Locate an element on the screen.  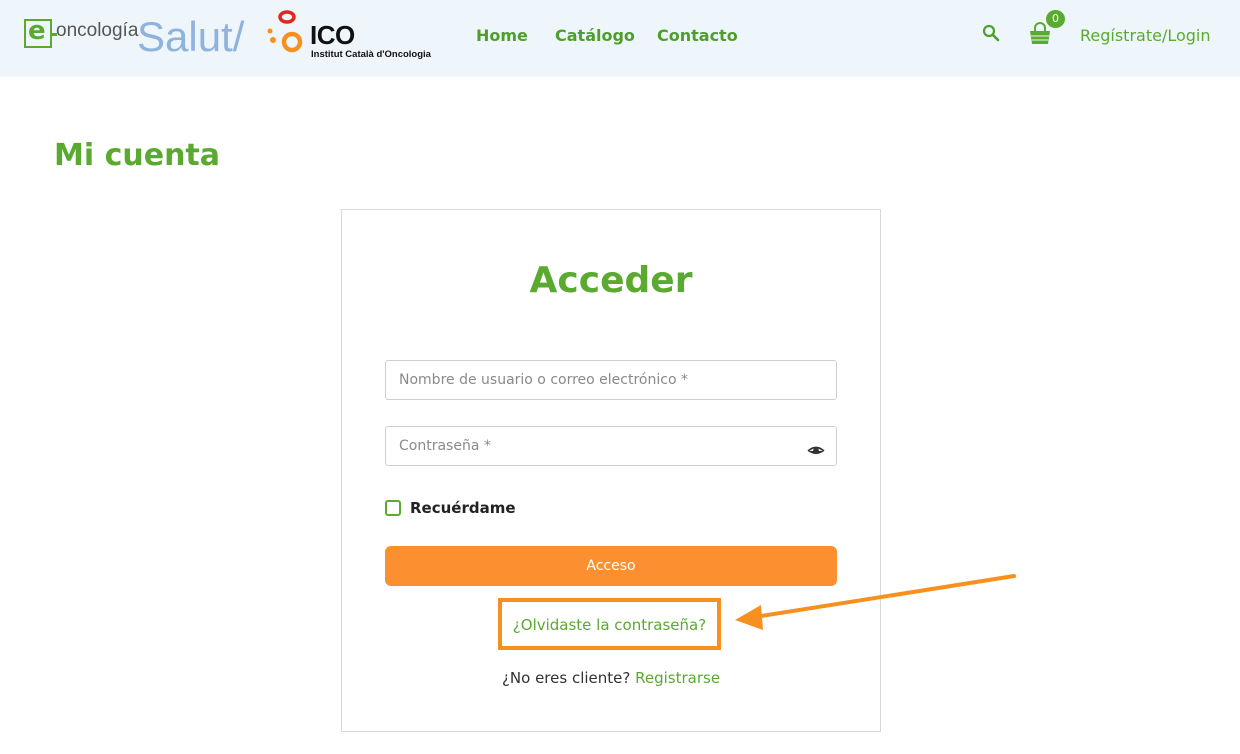
register-login-link: Regístrate/Login is located at coordinates (1145, 35).